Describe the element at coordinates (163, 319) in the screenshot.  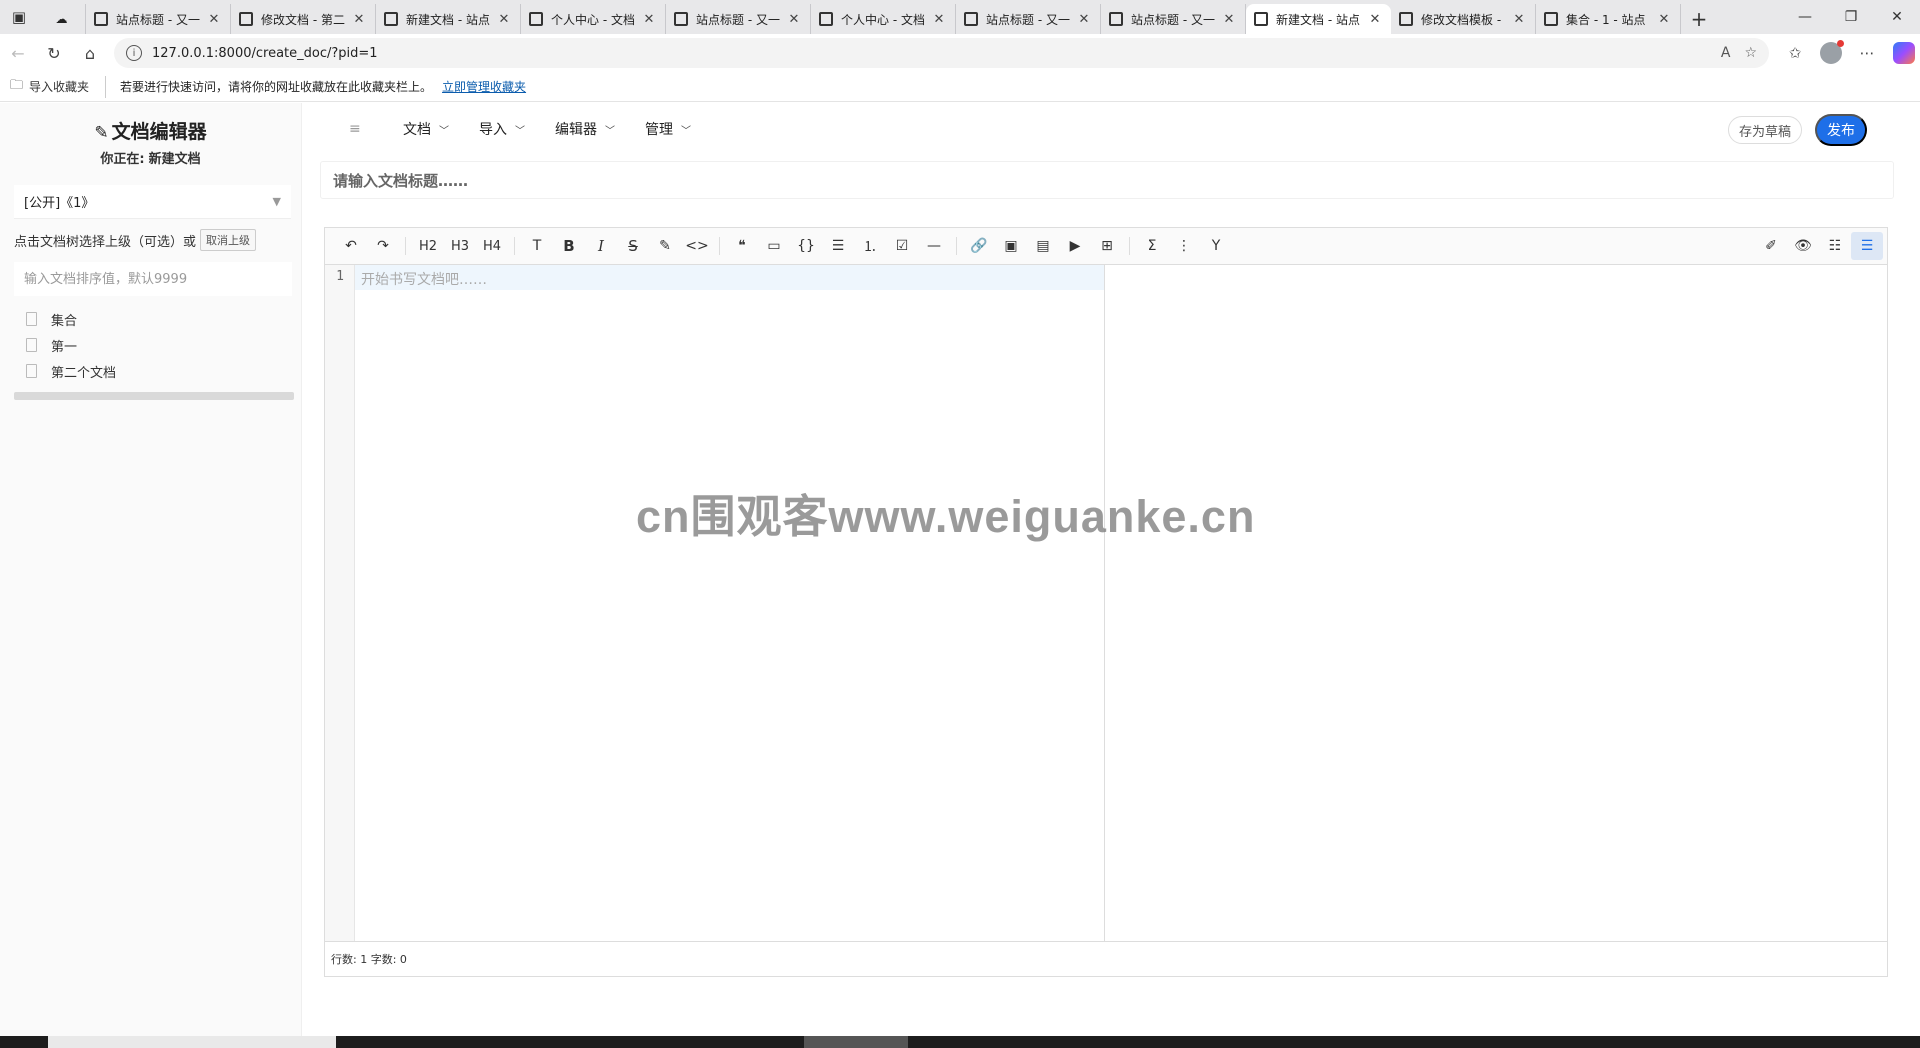
I see `tree-node: 集合` at that location.